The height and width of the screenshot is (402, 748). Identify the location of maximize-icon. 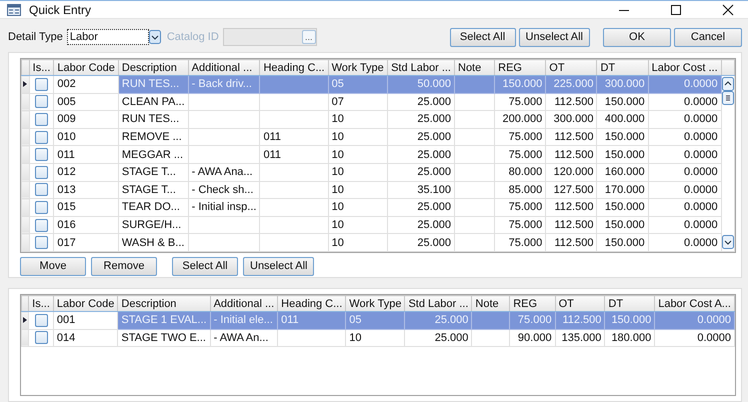
(676, 10).